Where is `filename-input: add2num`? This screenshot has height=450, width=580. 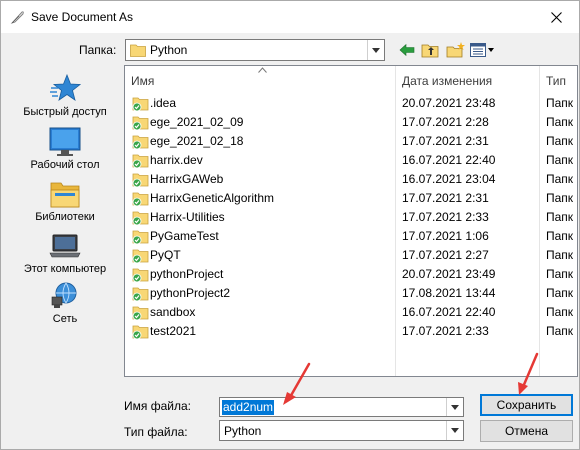
filename-input: add2num is located at coordinates (341, 407).